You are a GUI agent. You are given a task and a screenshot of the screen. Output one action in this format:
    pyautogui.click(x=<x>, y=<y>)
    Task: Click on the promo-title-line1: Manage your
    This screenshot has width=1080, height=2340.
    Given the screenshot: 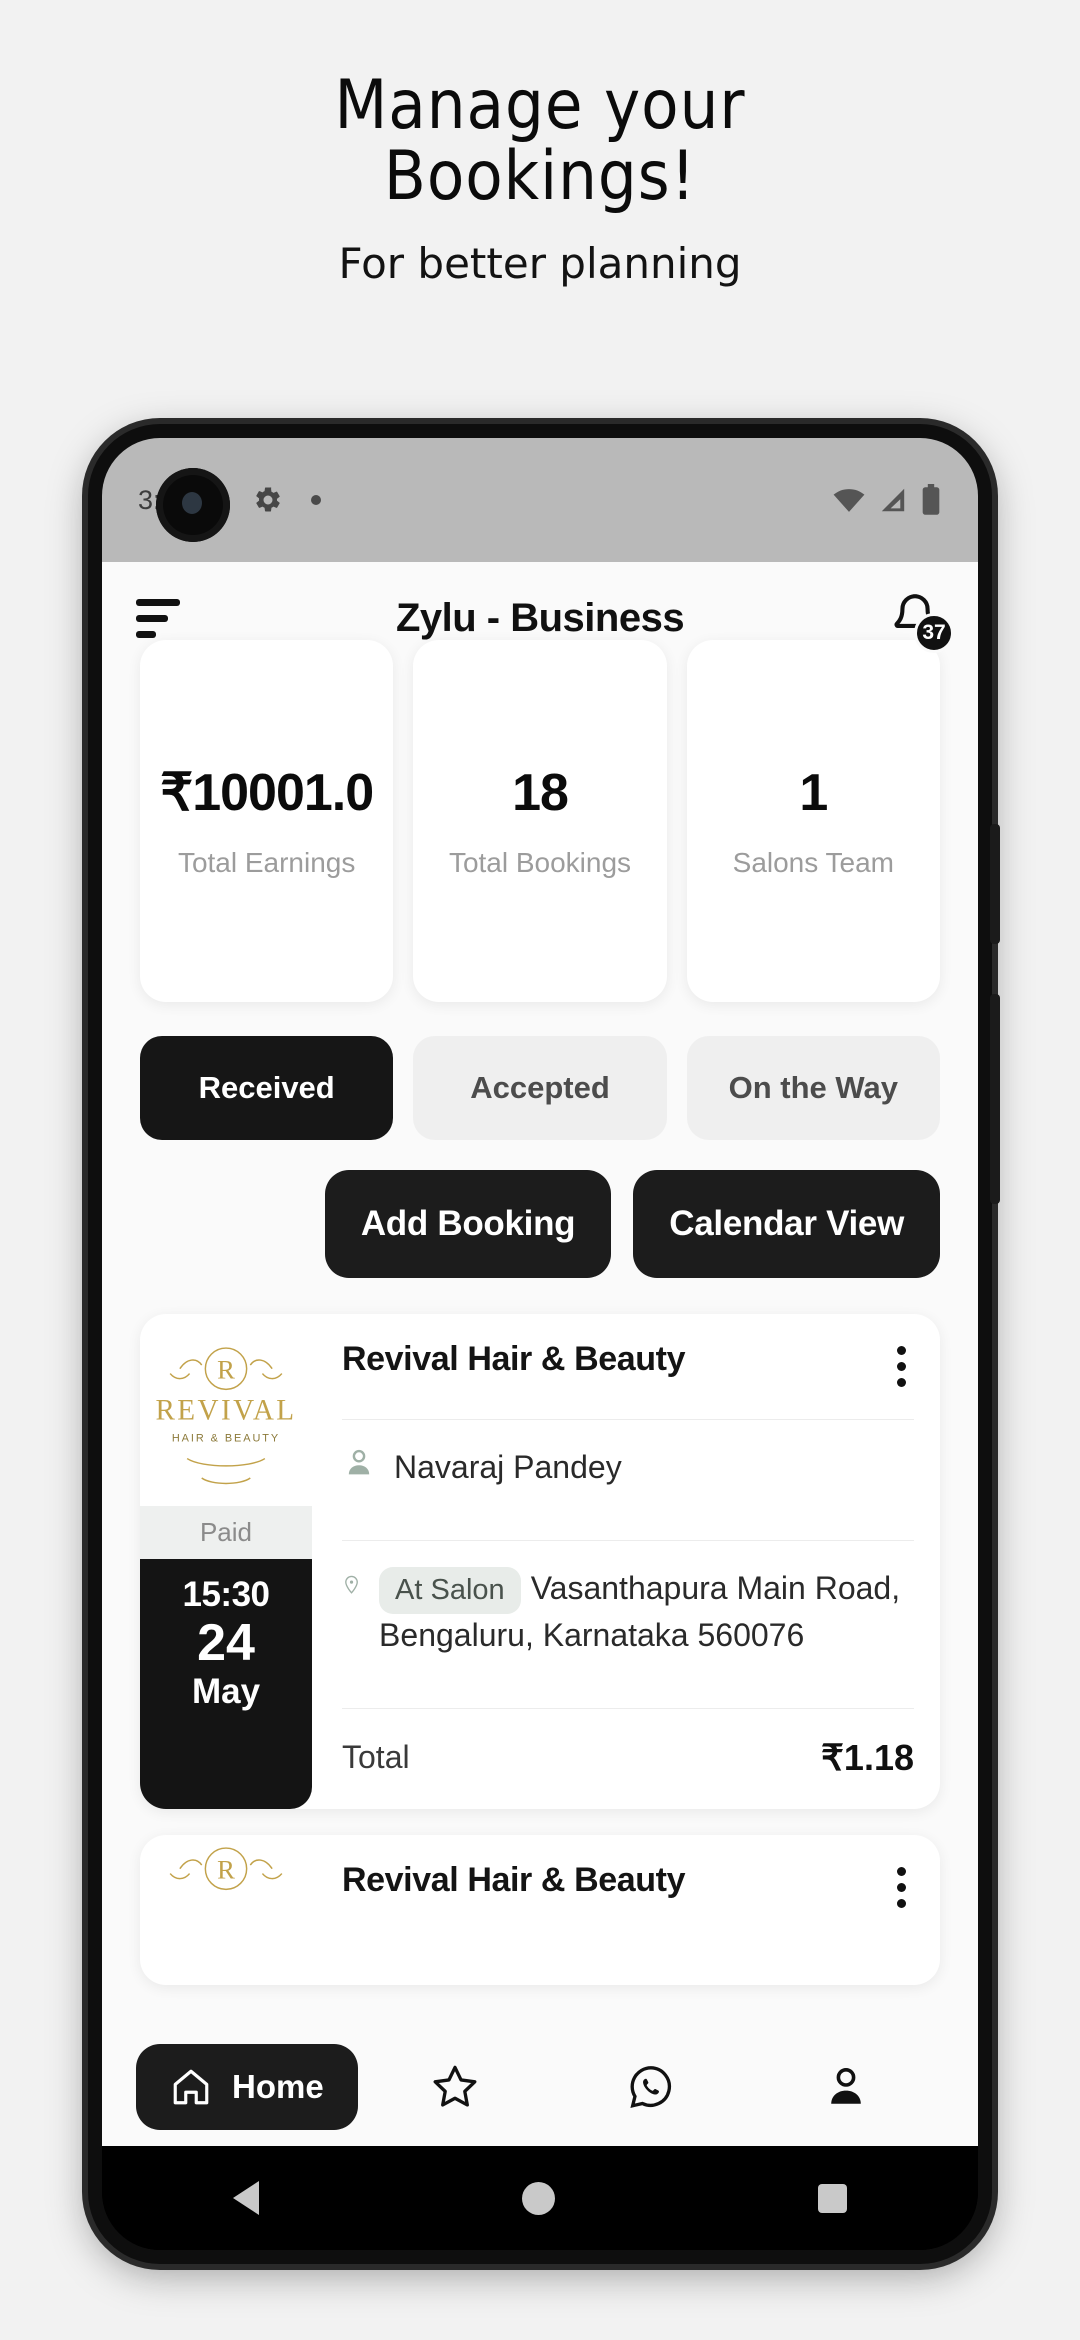 What is the action you would take?
    pyautogui.click(x=540, y=105)
    